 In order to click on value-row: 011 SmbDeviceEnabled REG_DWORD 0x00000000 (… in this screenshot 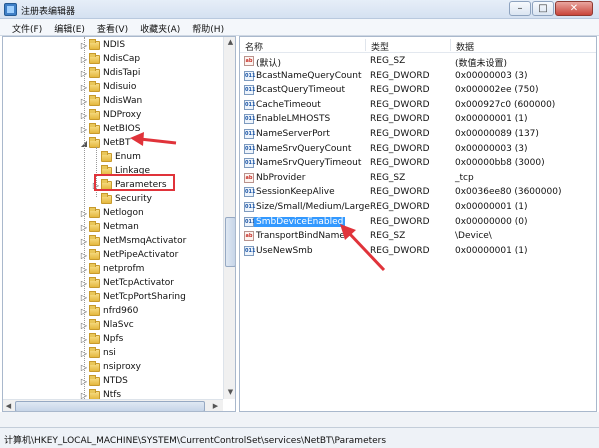, I will do `click(418, 222)`.